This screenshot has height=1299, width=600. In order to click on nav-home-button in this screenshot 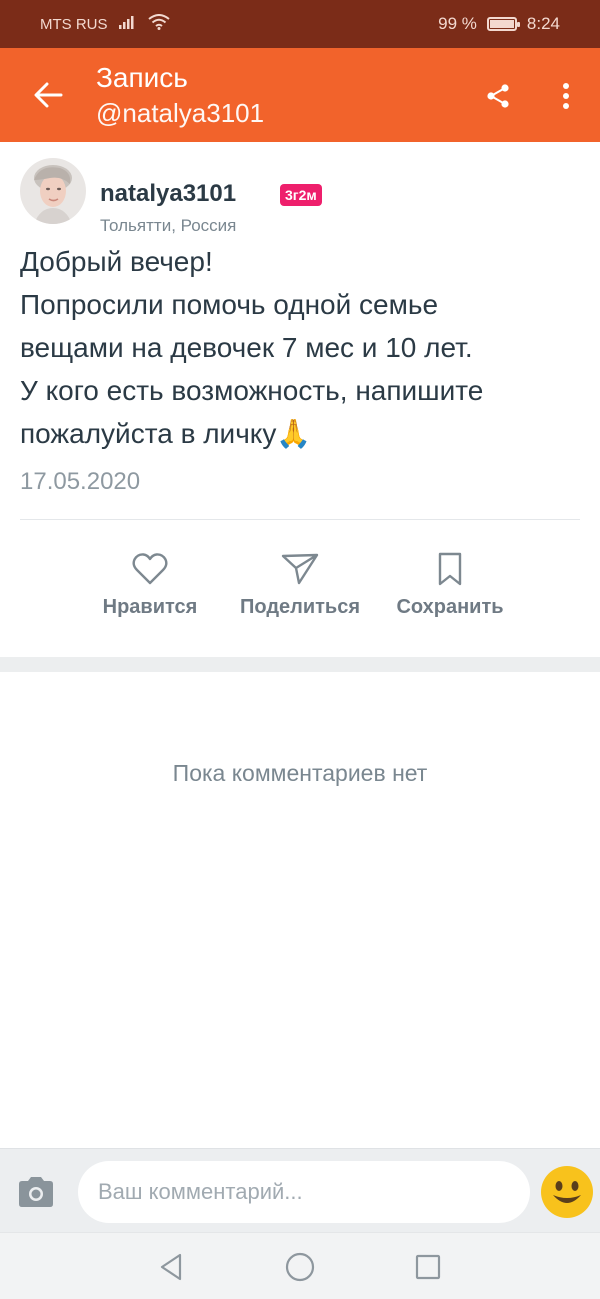, I will do `click(300, 1267)`.